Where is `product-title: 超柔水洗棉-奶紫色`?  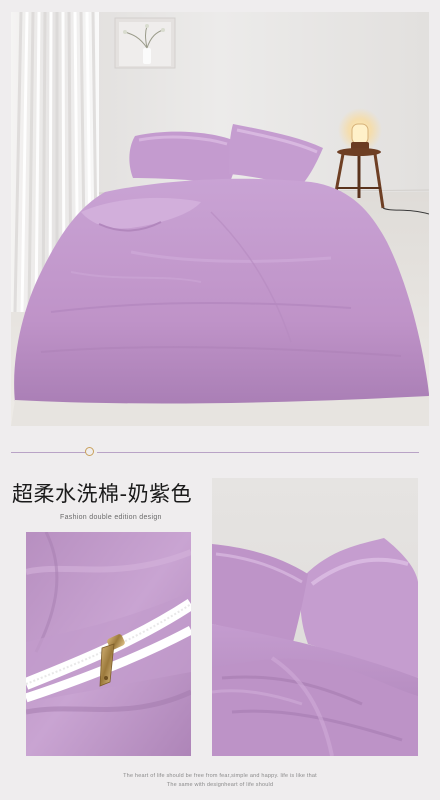
product-title: 超柔水洗棉-奶紫色 is located at coordinates (102, 494).